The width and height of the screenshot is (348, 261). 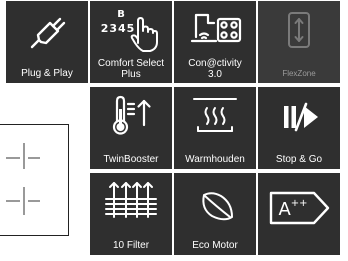 I want to click on hob-outline-drawing, so click(x=34, y=180).